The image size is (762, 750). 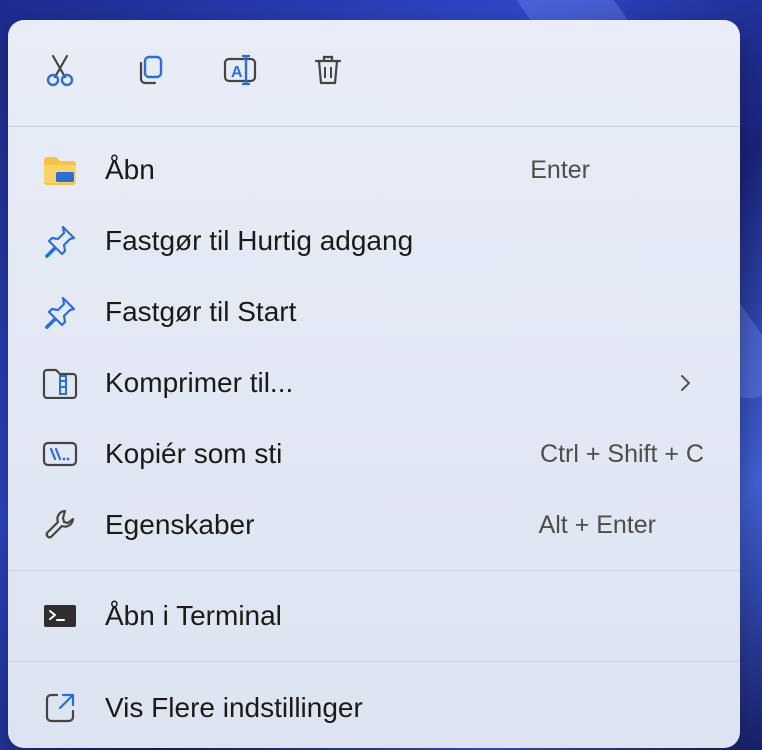 What do you see at coordinates (374, 73) in the screenshot?
I see `quick-actions-toolbar: A` at bounding box center [374, 73].